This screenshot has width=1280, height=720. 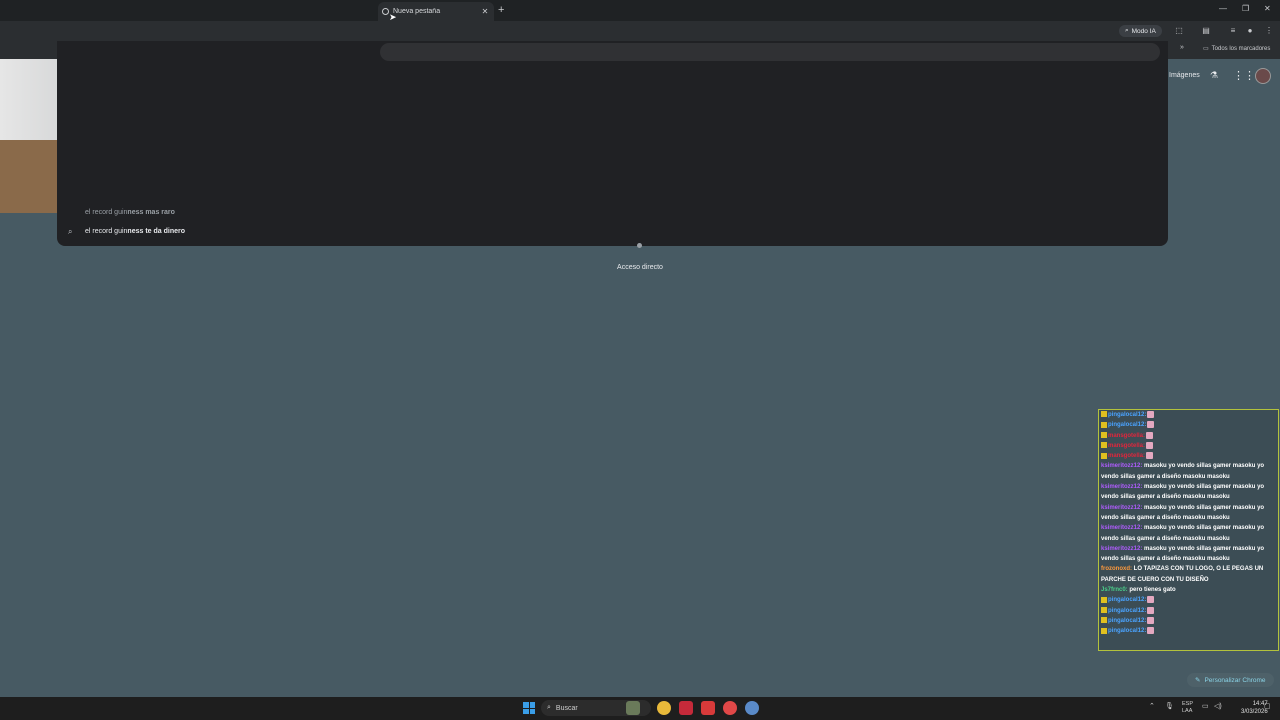 I want to click on shortcut-add-icon, so click(x=639, y=245).